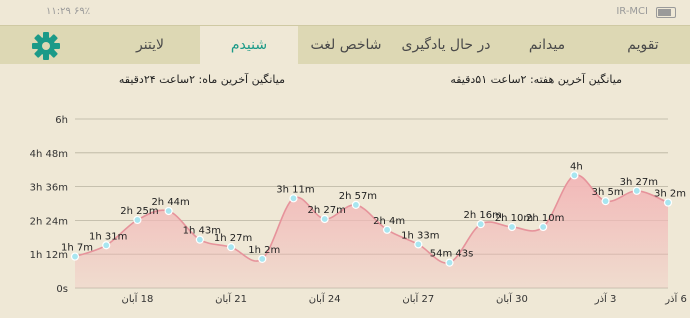  Describe the element at coordinates (632, 11) in the screenshot. I see `carrier-text: IR-MCI` at that location.